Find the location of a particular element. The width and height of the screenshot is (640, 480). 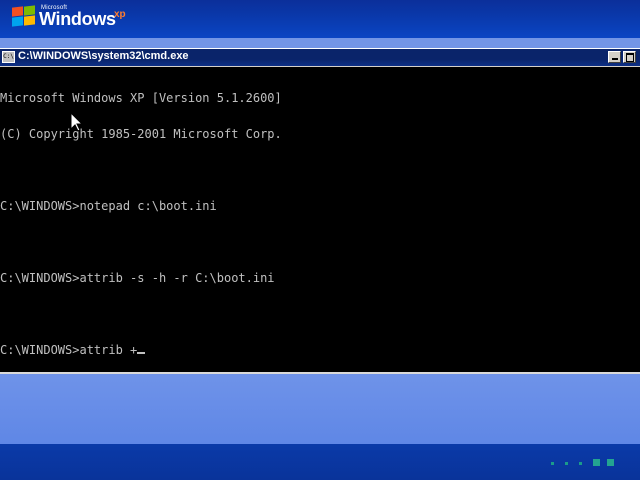

top-banner: Microsoft Windows xp is located at coordinates (320, 19).